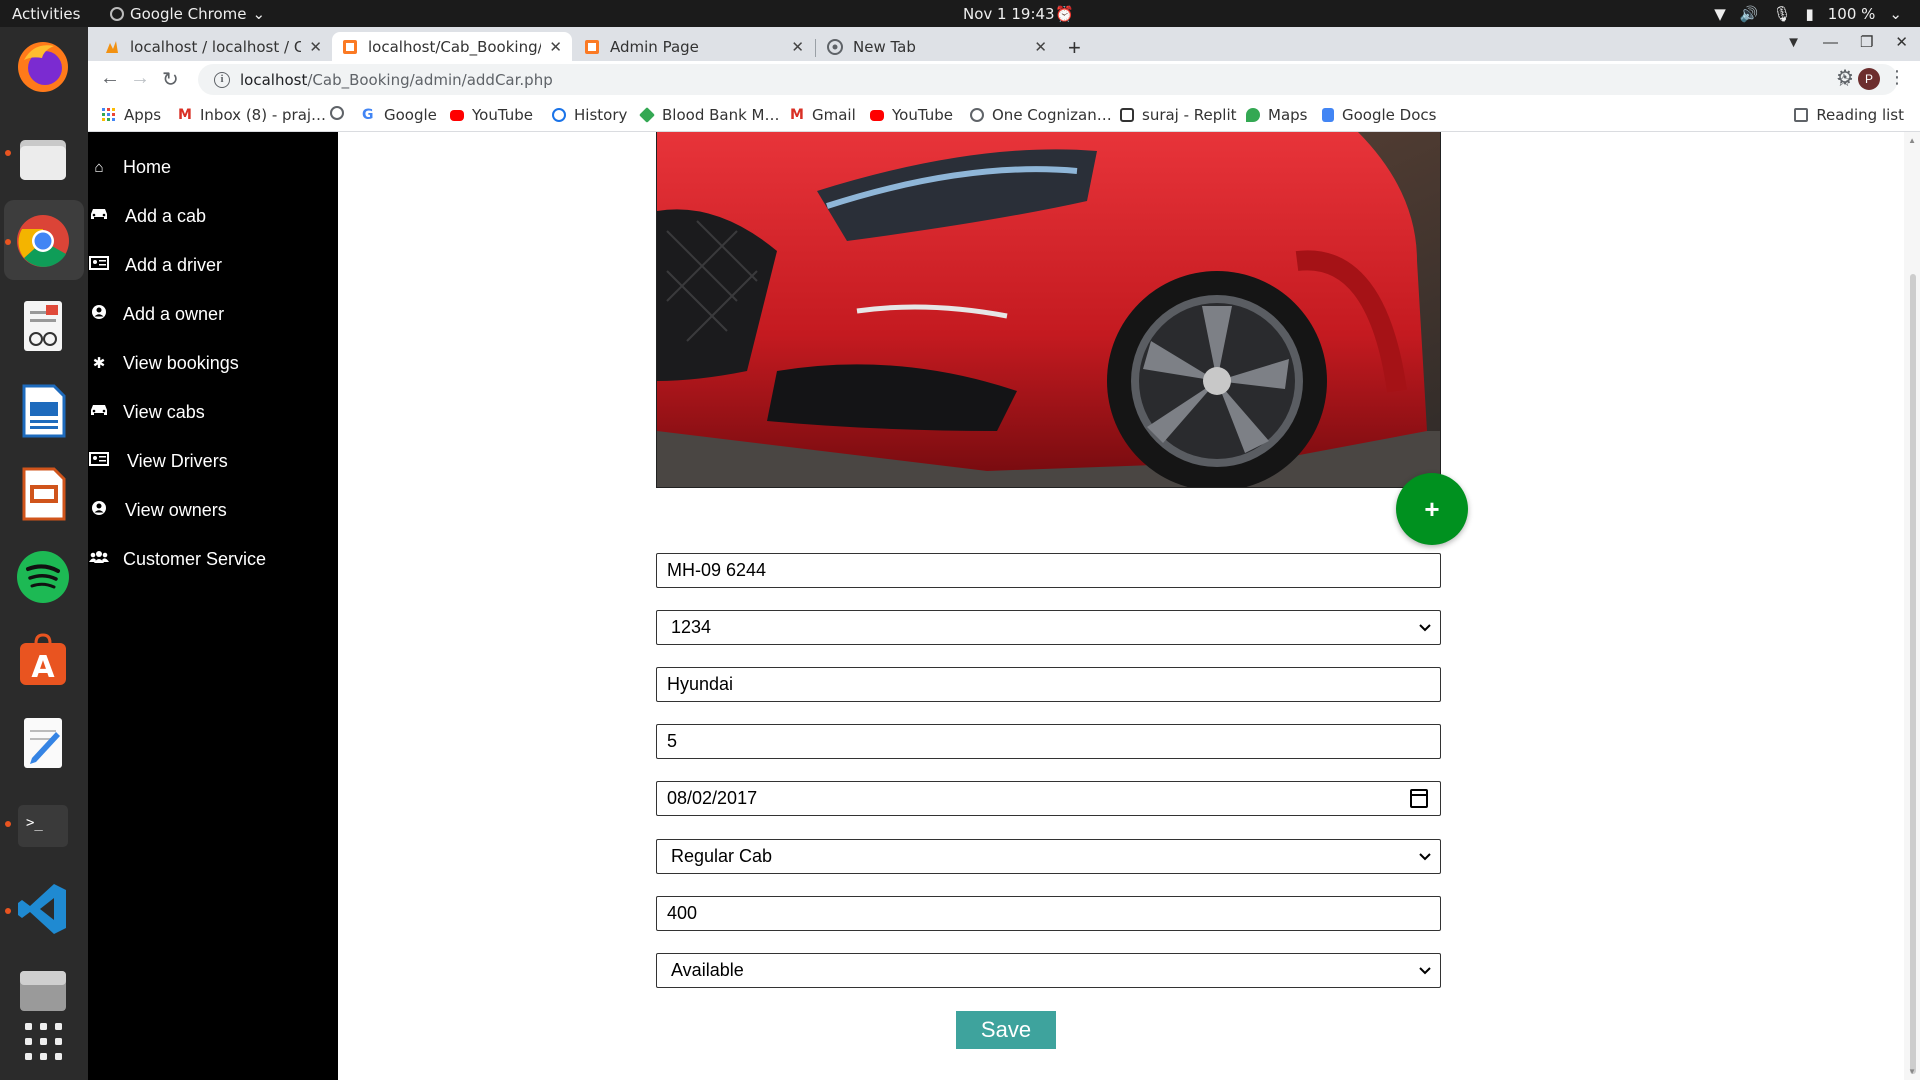 This screenshot has width=1920, height=1080. Describe the element at coordinates (166, 215) in the screenshot. I see `sidebar-item-label: Add a cab` at that location.